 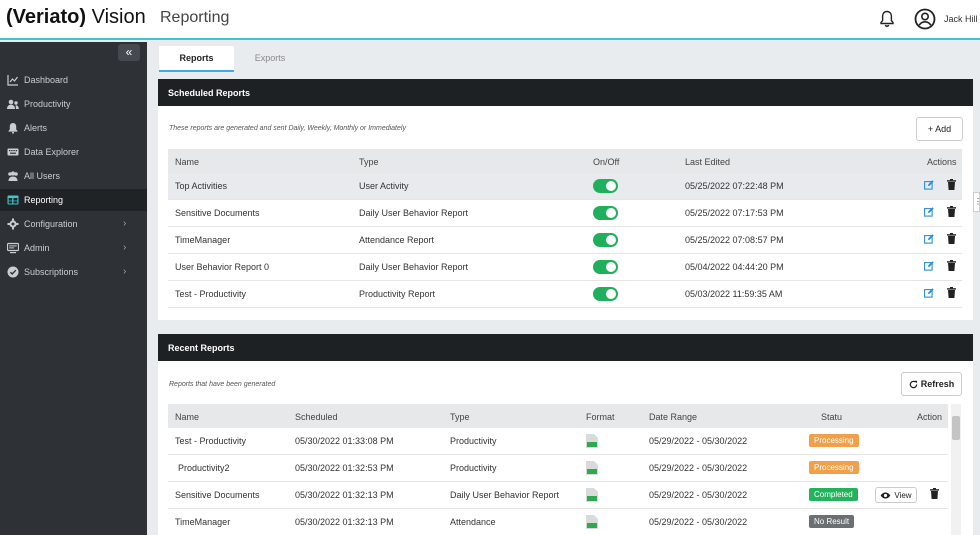 What do you see at coordinates (73, 248) in the screenshot?
I see `sidebar-item-admin: Admin ›` at bounding box center [73, 248].